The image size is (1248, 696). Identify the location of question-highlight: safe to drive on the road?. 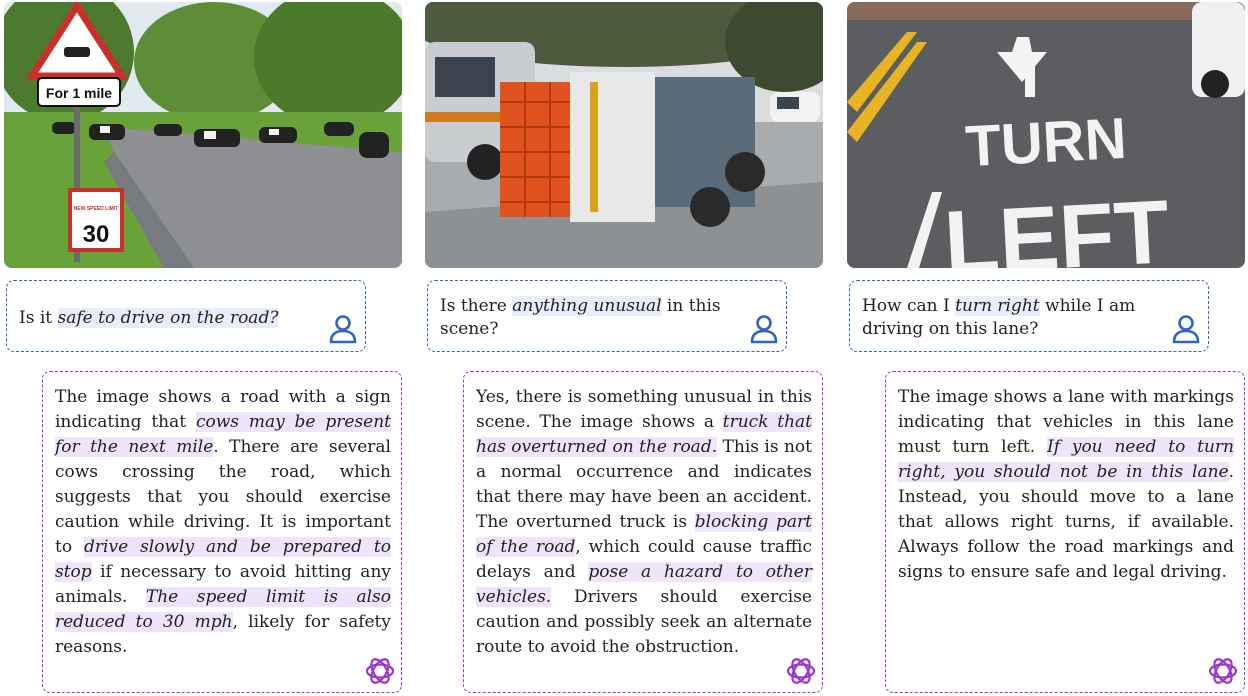
(168, 317).